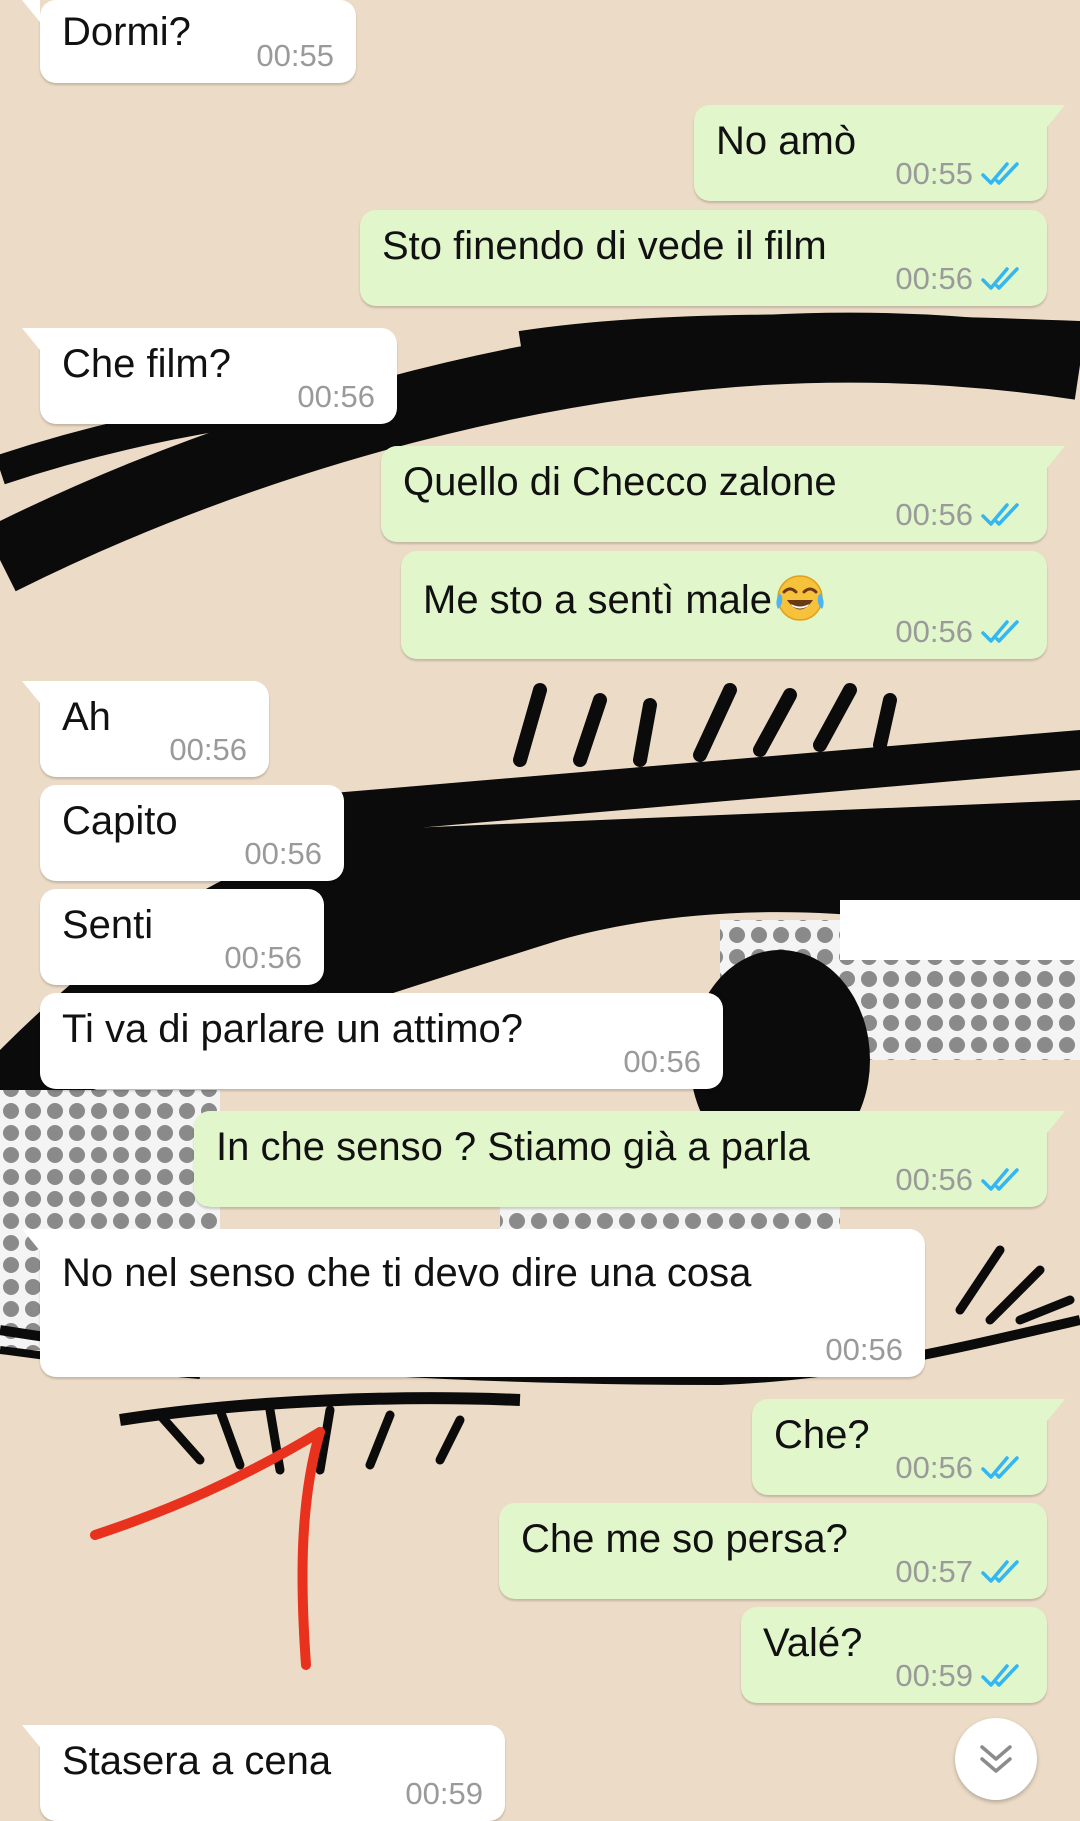 The height and width of the screenshot is (1821, 1080). I want to click on chevron-down-icon, so click(996, 1759).